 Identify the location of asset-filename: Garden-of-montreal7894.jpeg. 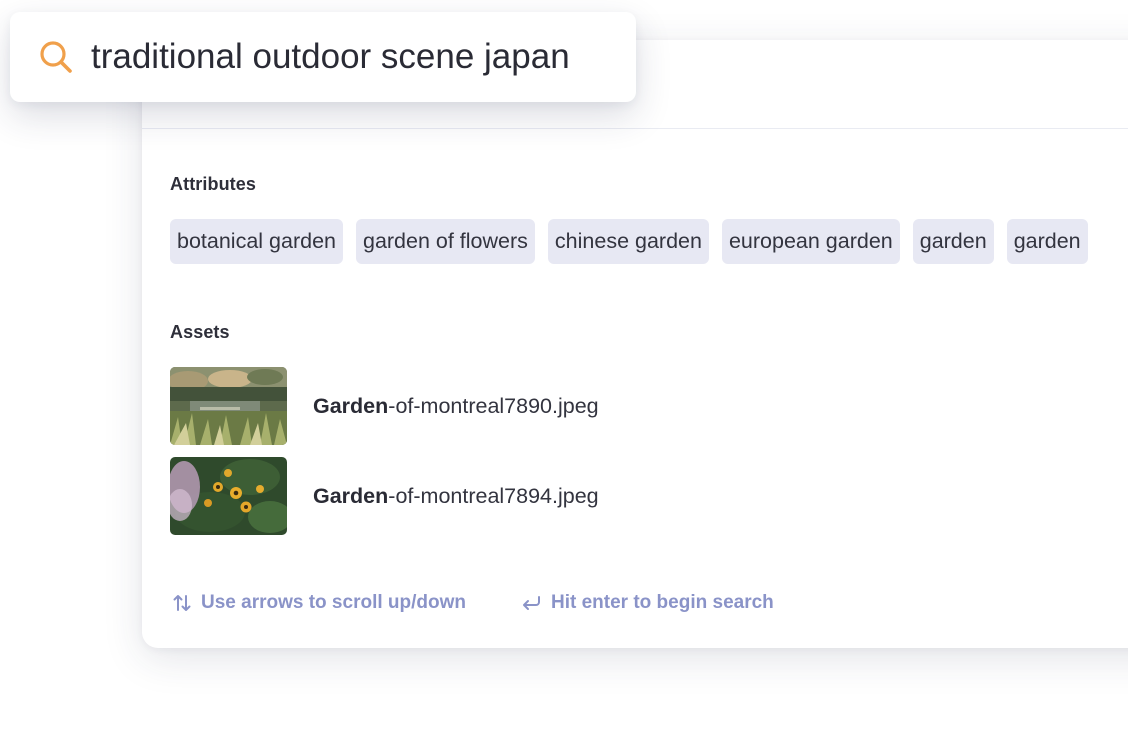
(456, 496).